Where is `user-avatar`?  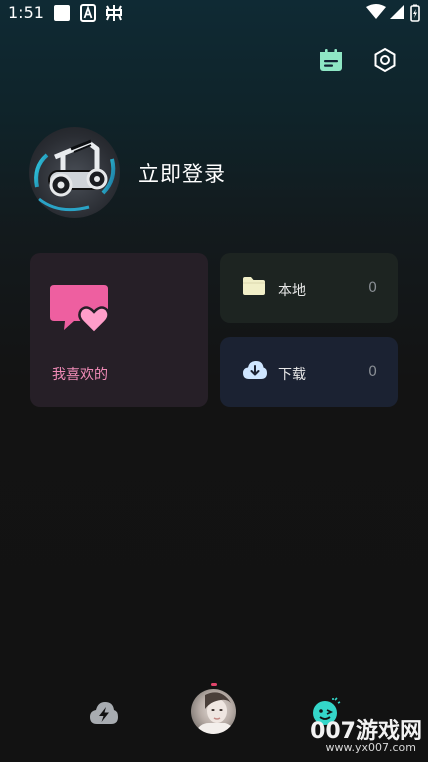 user-avatar is located at coordinates (74, 172).